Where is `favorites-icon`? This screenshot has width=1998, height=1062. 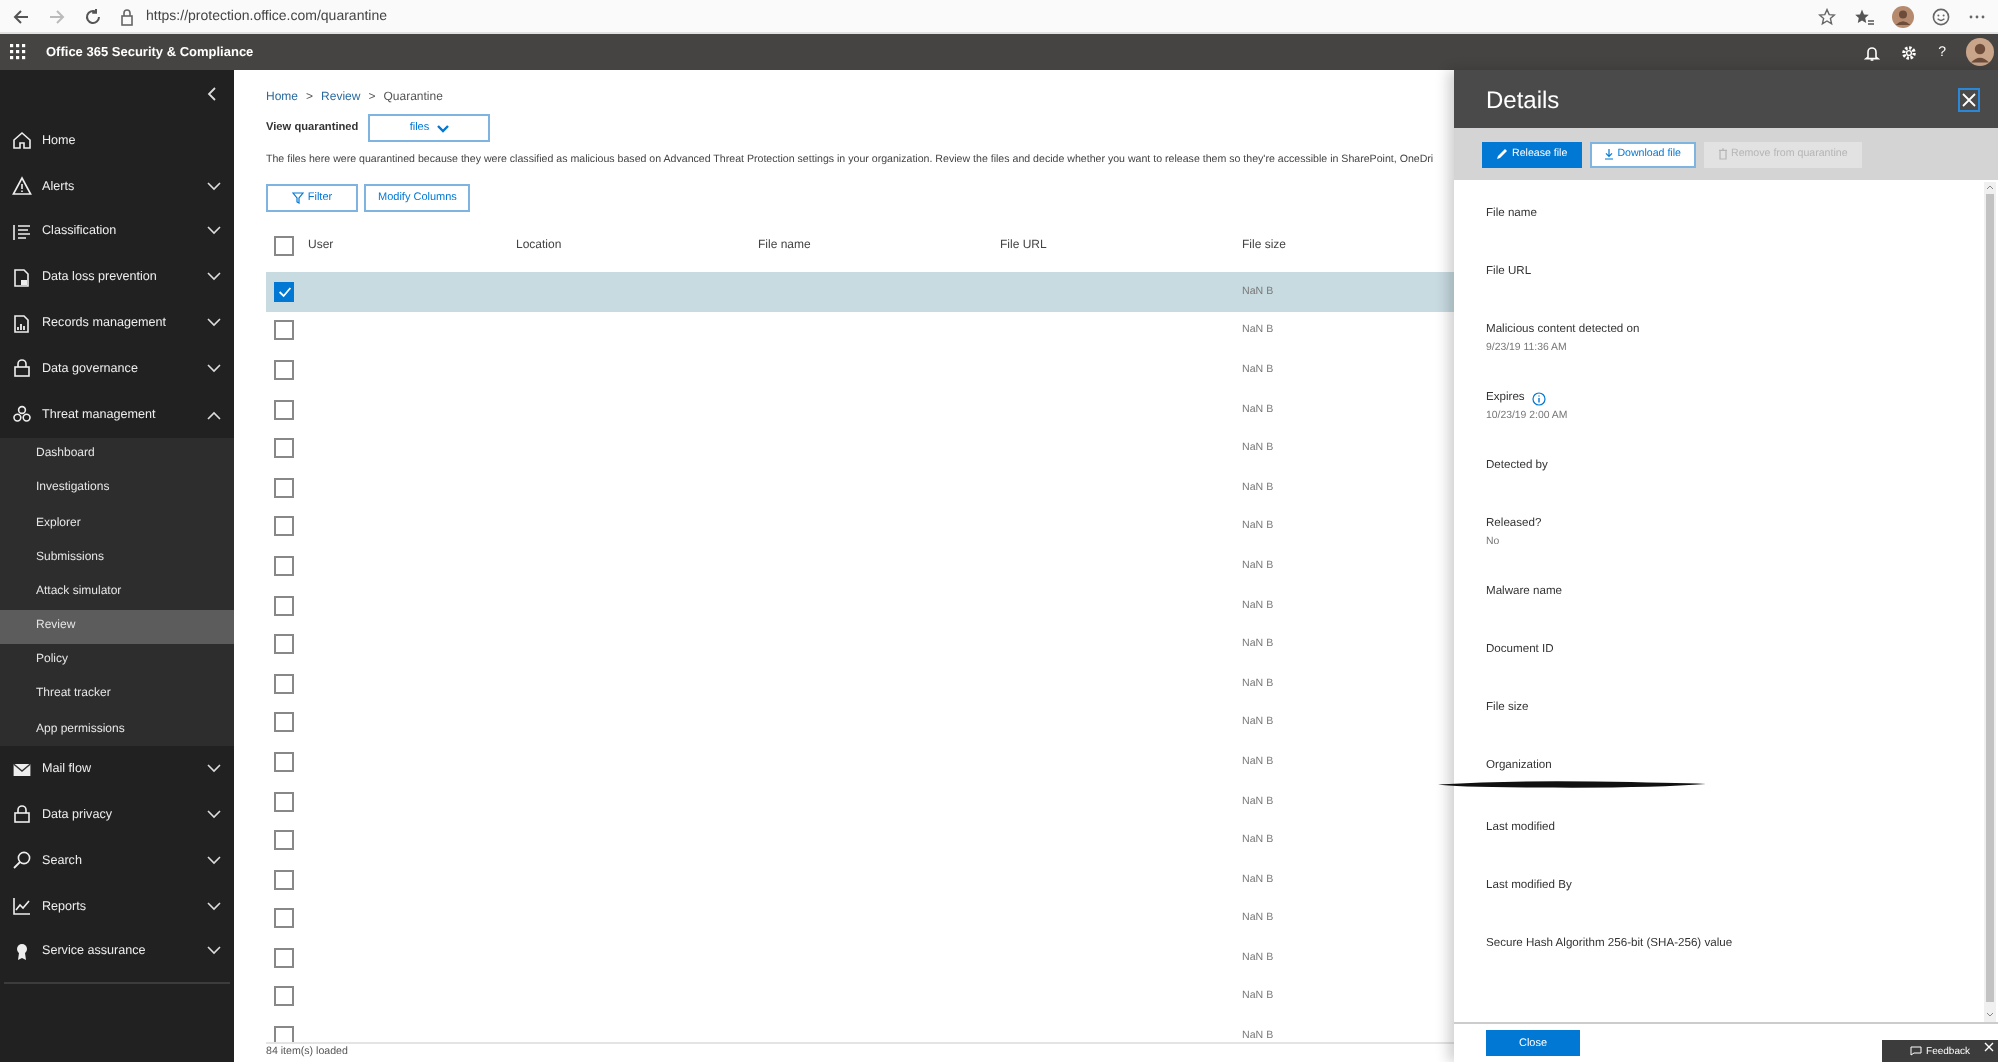
favorites-icon is located at coordinates (1864, 16).